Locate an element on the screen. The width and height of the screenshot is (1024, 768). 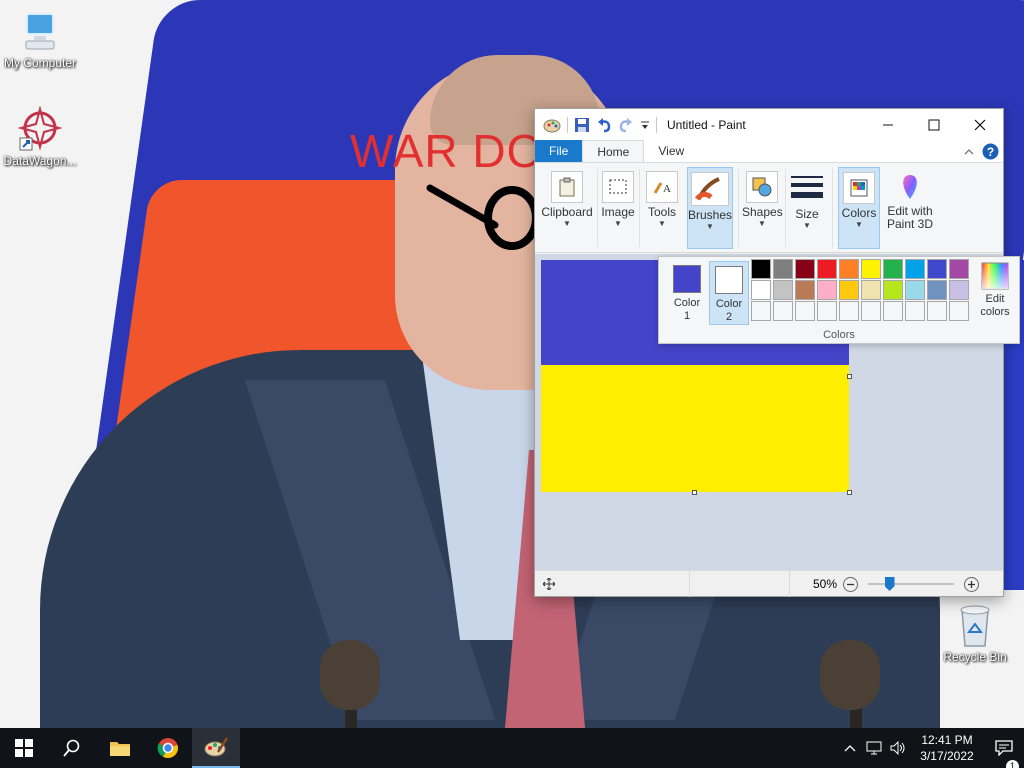
shapes-button: Shapes ▼ is located at coordinates (762, 208).